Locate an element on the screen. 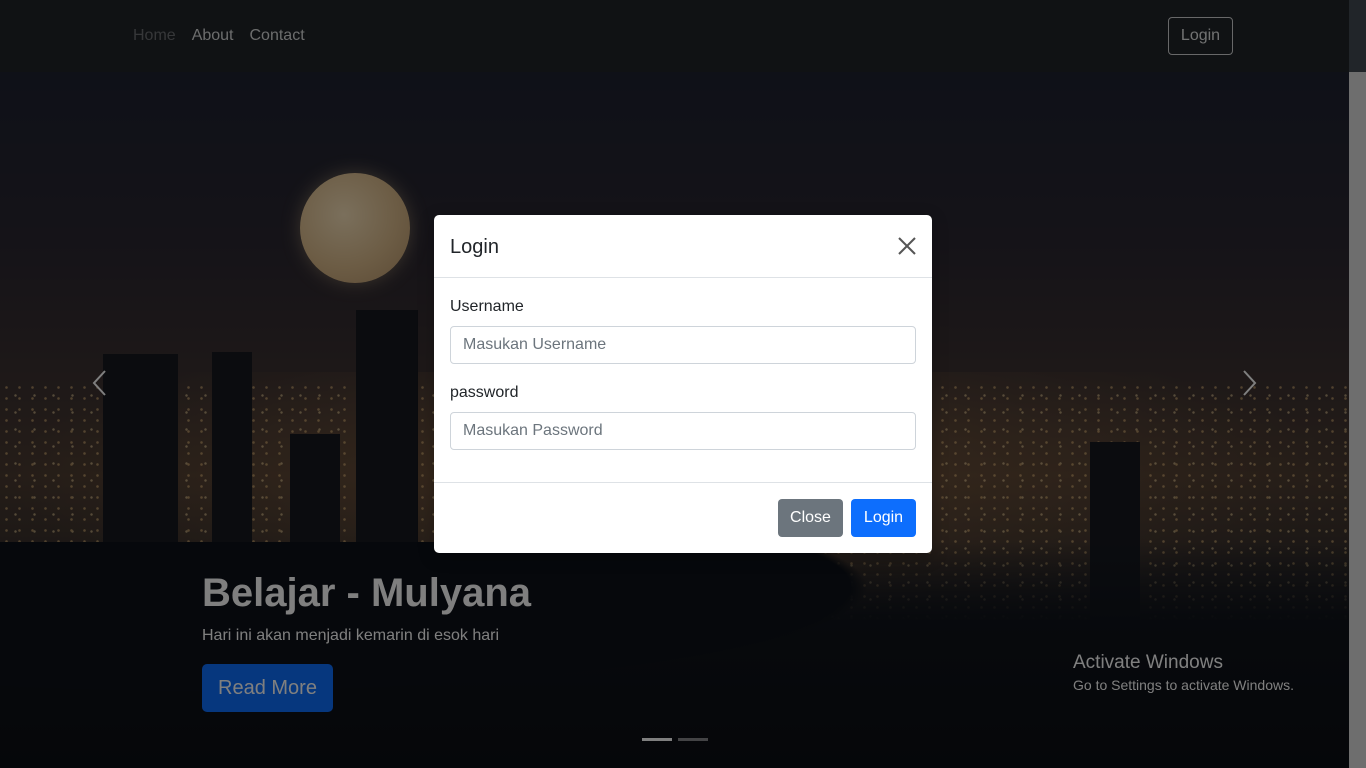  modal-header: Login is located at coordinates (683, 246).